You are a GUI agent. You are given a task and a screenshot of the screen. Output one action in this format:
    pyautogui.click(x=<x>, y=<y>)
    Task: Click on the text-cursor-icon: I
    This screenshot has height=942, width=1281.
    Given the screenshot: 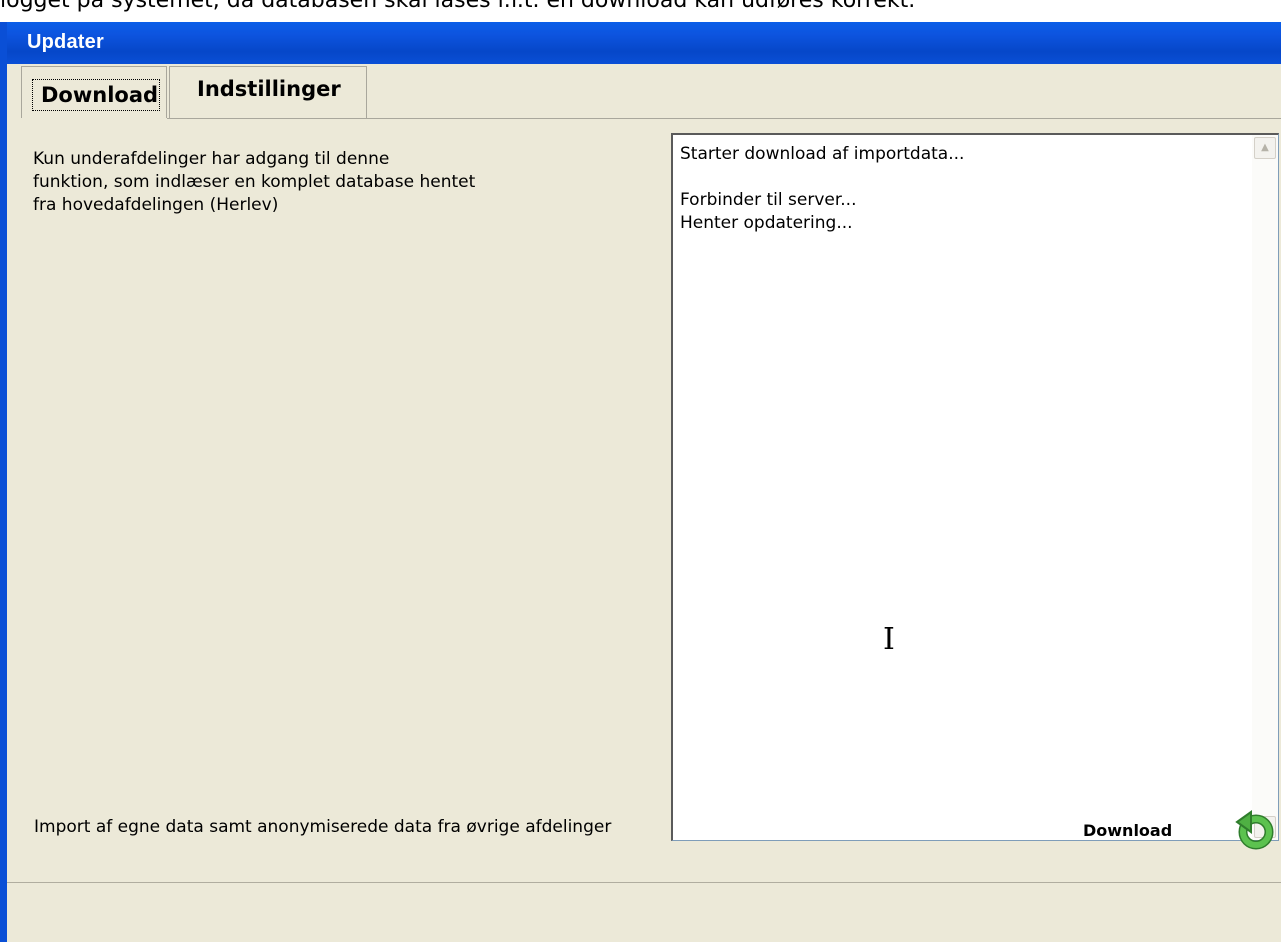 What is the action you would take?
    pyautogui.click(x=889, y=639)
    